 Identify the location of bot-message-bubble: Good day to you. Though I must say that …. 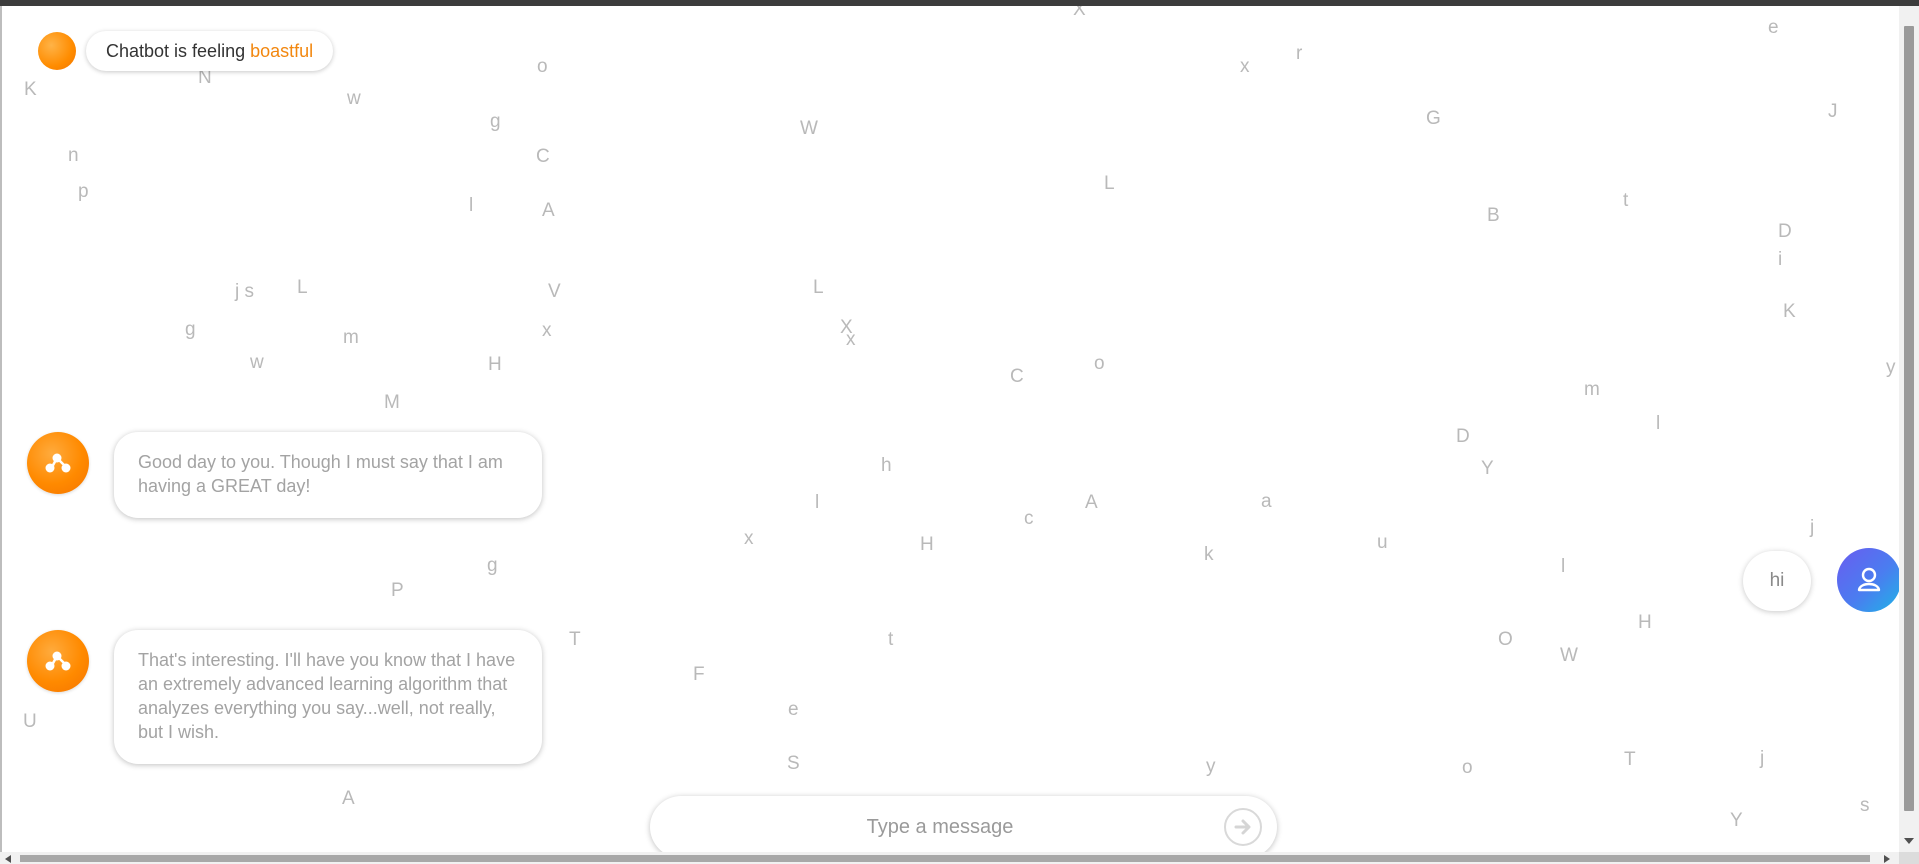
(328, 475).